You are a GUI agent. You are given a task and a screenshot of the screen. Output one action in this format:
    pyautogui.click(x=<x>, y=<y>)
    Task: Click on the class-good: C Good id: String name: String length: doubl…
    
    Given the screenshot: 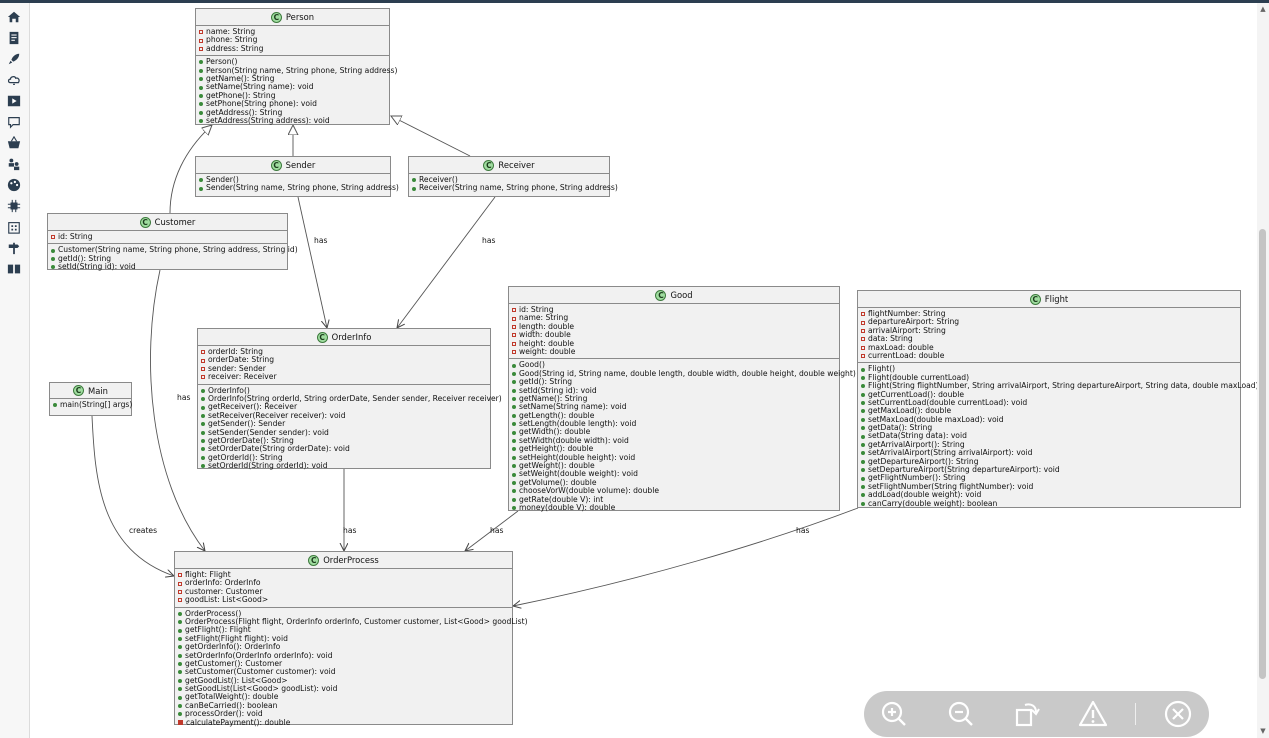 What is the action you would take?
    pyautogui.click(x=682, y=399)
    